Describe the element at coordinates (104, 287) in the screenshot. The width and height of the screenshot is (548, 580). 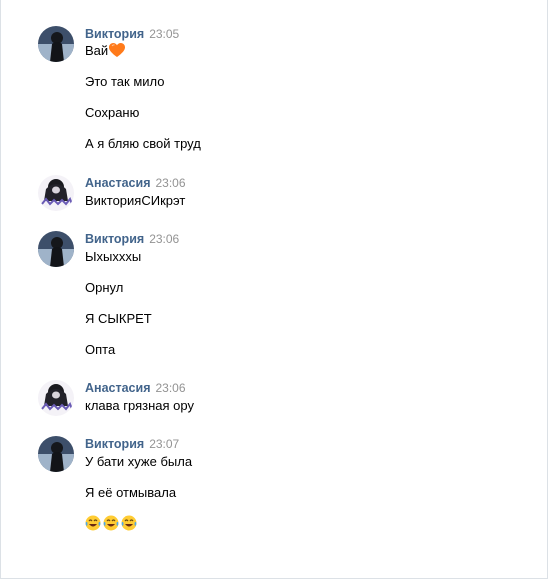
I see `message-text: Орнул` at that location.